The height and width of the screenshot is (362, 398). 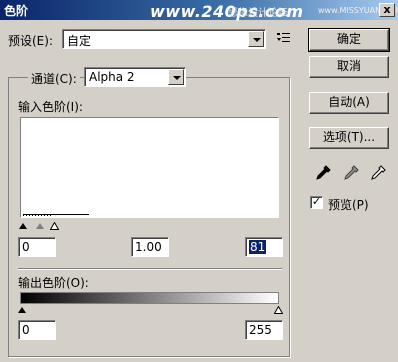 What do you see at coordinates (54, 226) in the screenshot?
I see `input-white-slider` at bounding box center [54, 226].